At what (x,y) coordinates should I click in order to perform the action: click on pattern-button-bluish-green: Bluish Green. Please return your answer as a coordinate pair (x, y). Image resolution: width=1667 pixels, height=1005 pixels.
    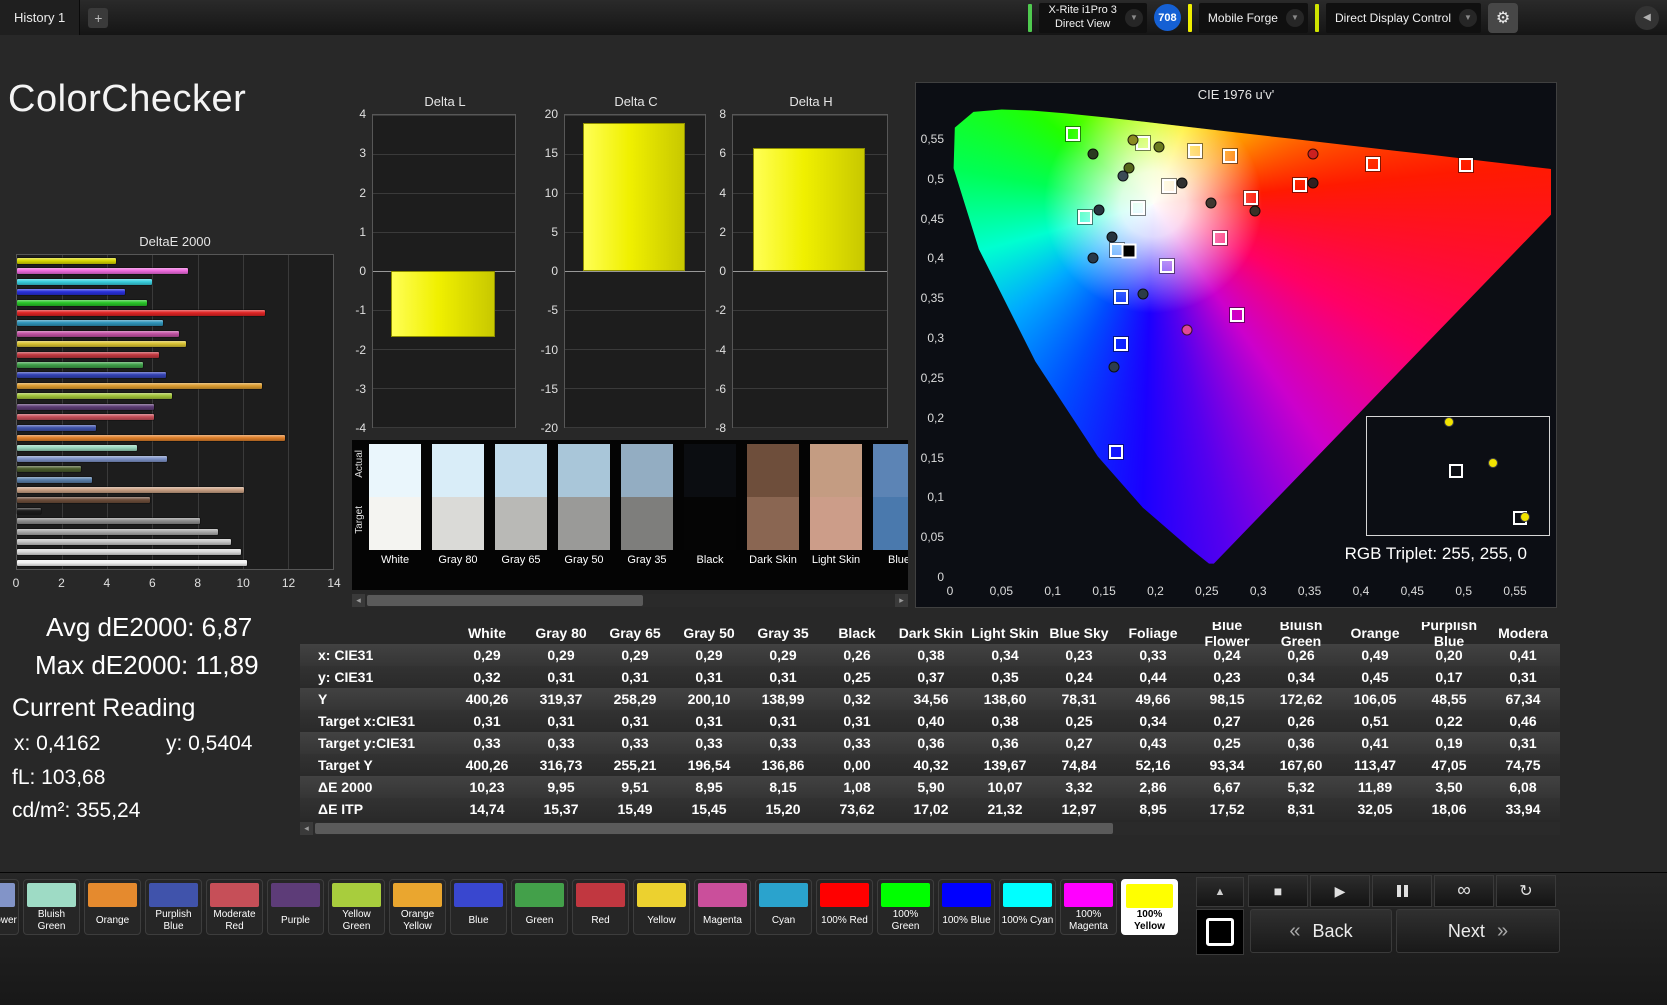
    Looking at the image, I should click on (51, 907).